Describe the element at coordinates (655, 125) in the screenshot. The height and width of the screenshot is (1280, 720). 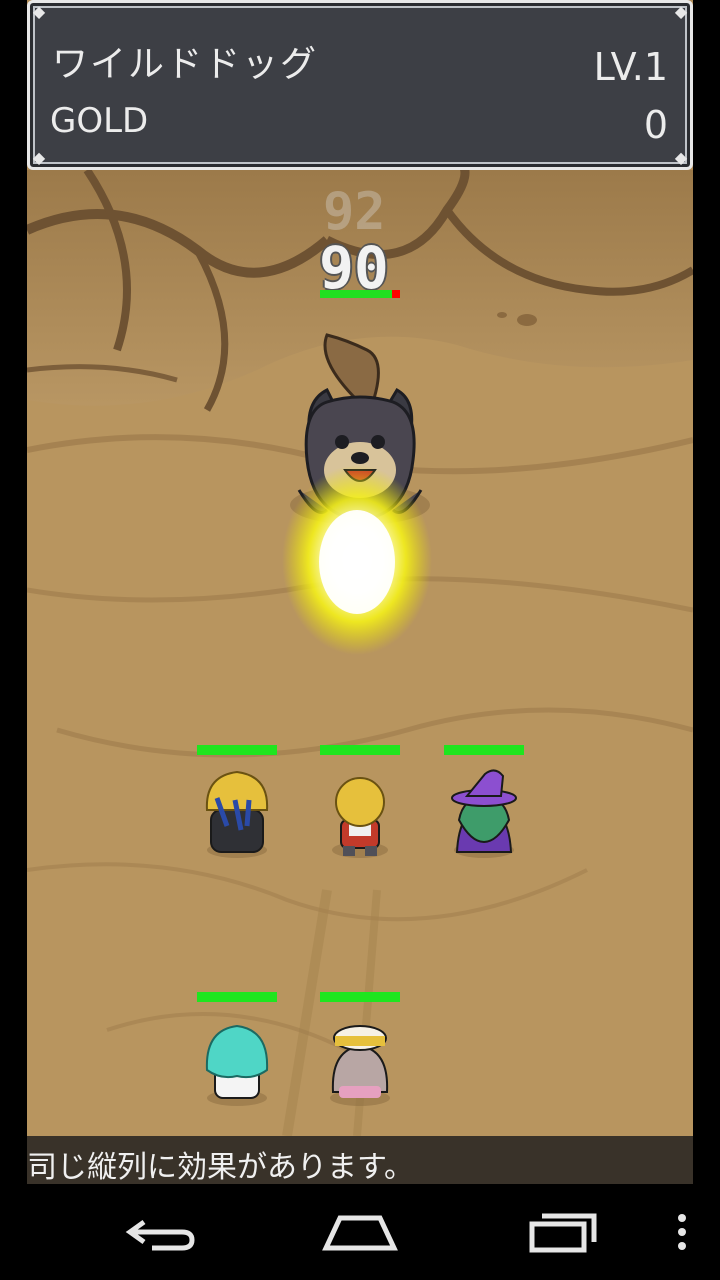
I see `gold-value: 0` at that location.